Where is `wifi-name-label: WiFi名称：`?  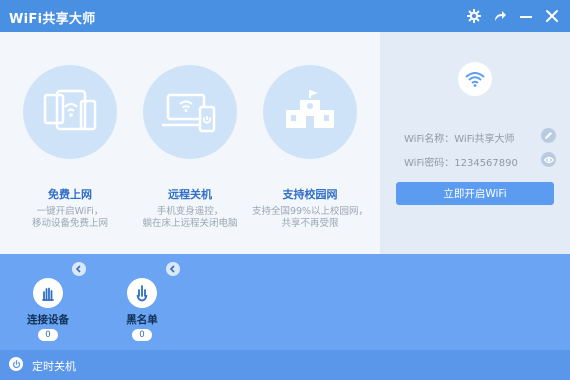
wifi-name-label: WiFi名称： is located at coordinates (429, 139).